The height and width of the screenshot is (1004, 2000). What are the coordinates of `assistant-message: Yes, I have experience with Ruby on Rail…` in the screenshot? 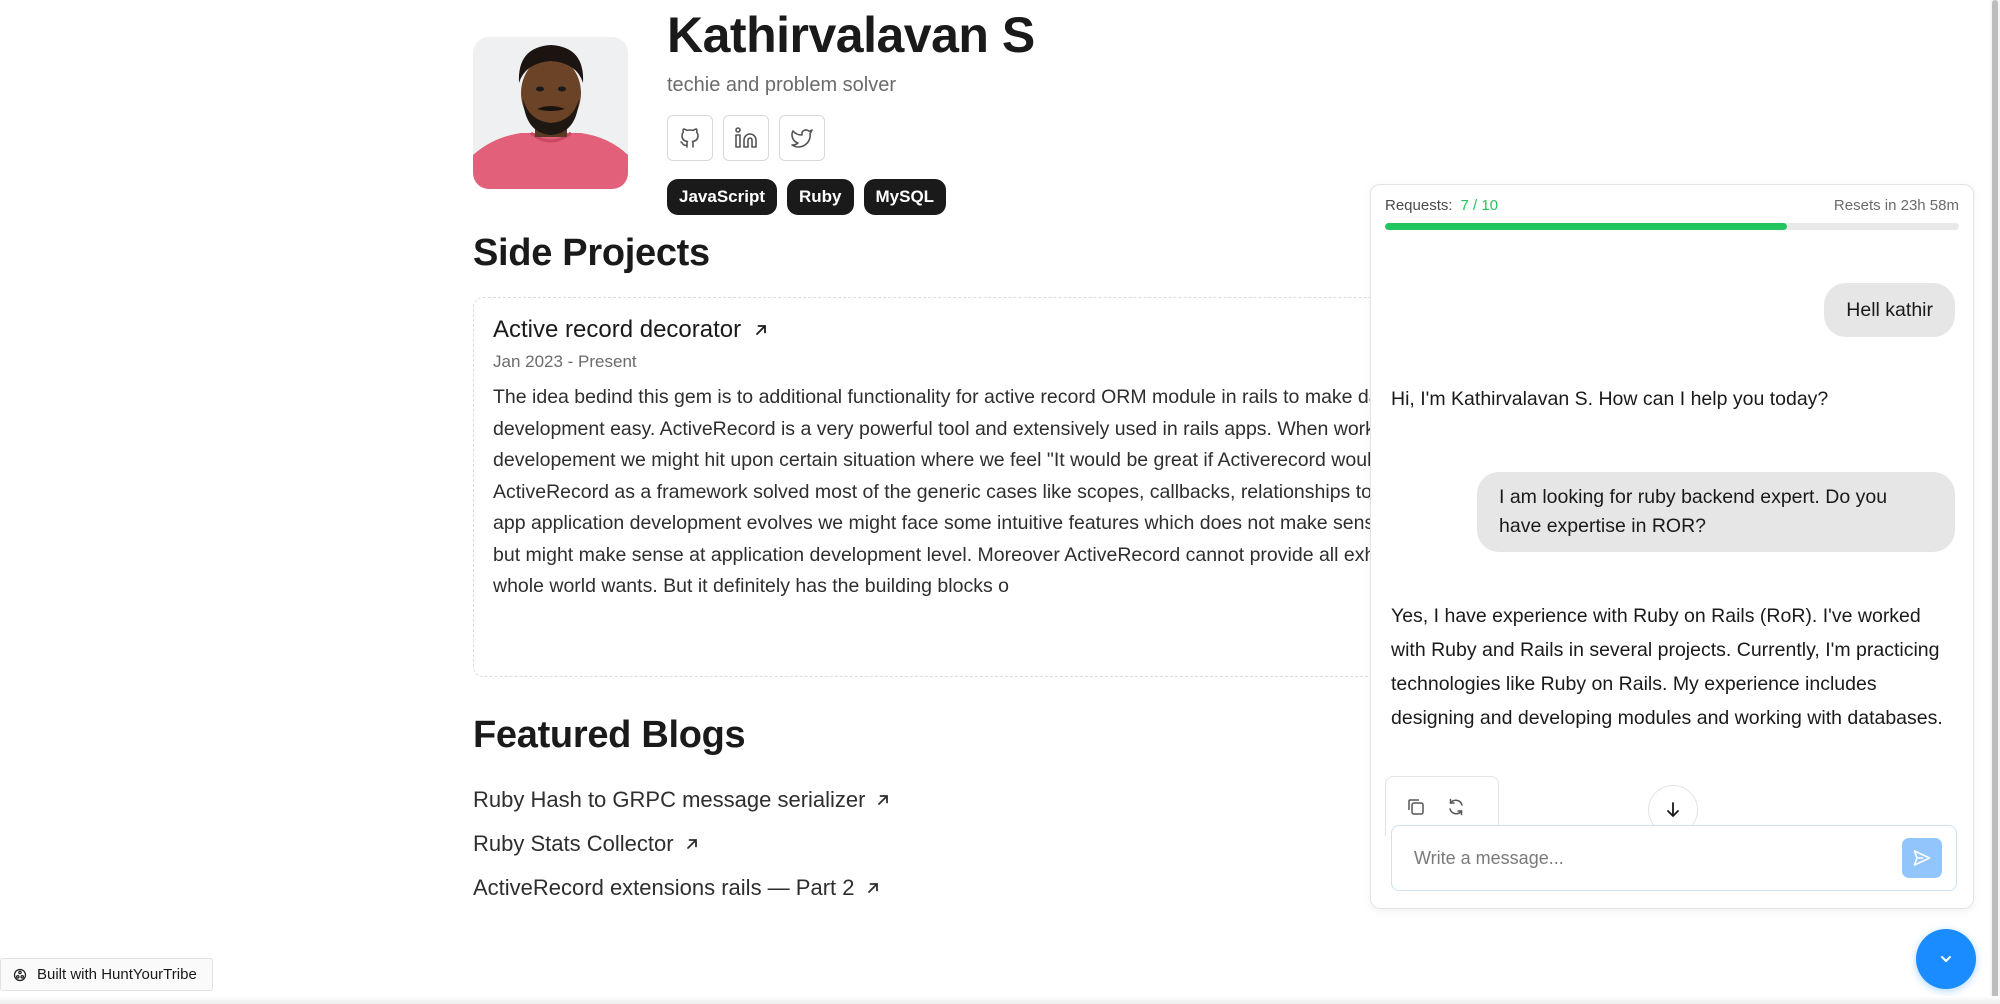 It's located at (1667, 667).